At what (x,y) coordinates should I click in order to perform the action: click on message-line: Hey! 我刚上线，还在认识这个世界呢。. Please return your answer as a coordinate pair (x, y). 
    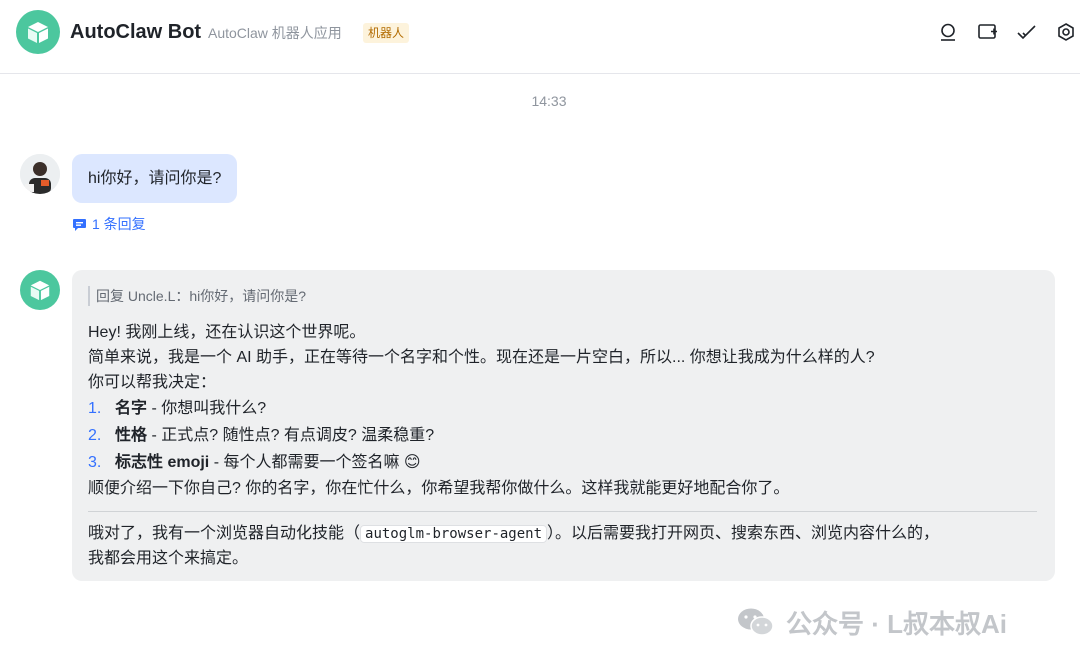
    Looking at the image, I should click on (227, 332).